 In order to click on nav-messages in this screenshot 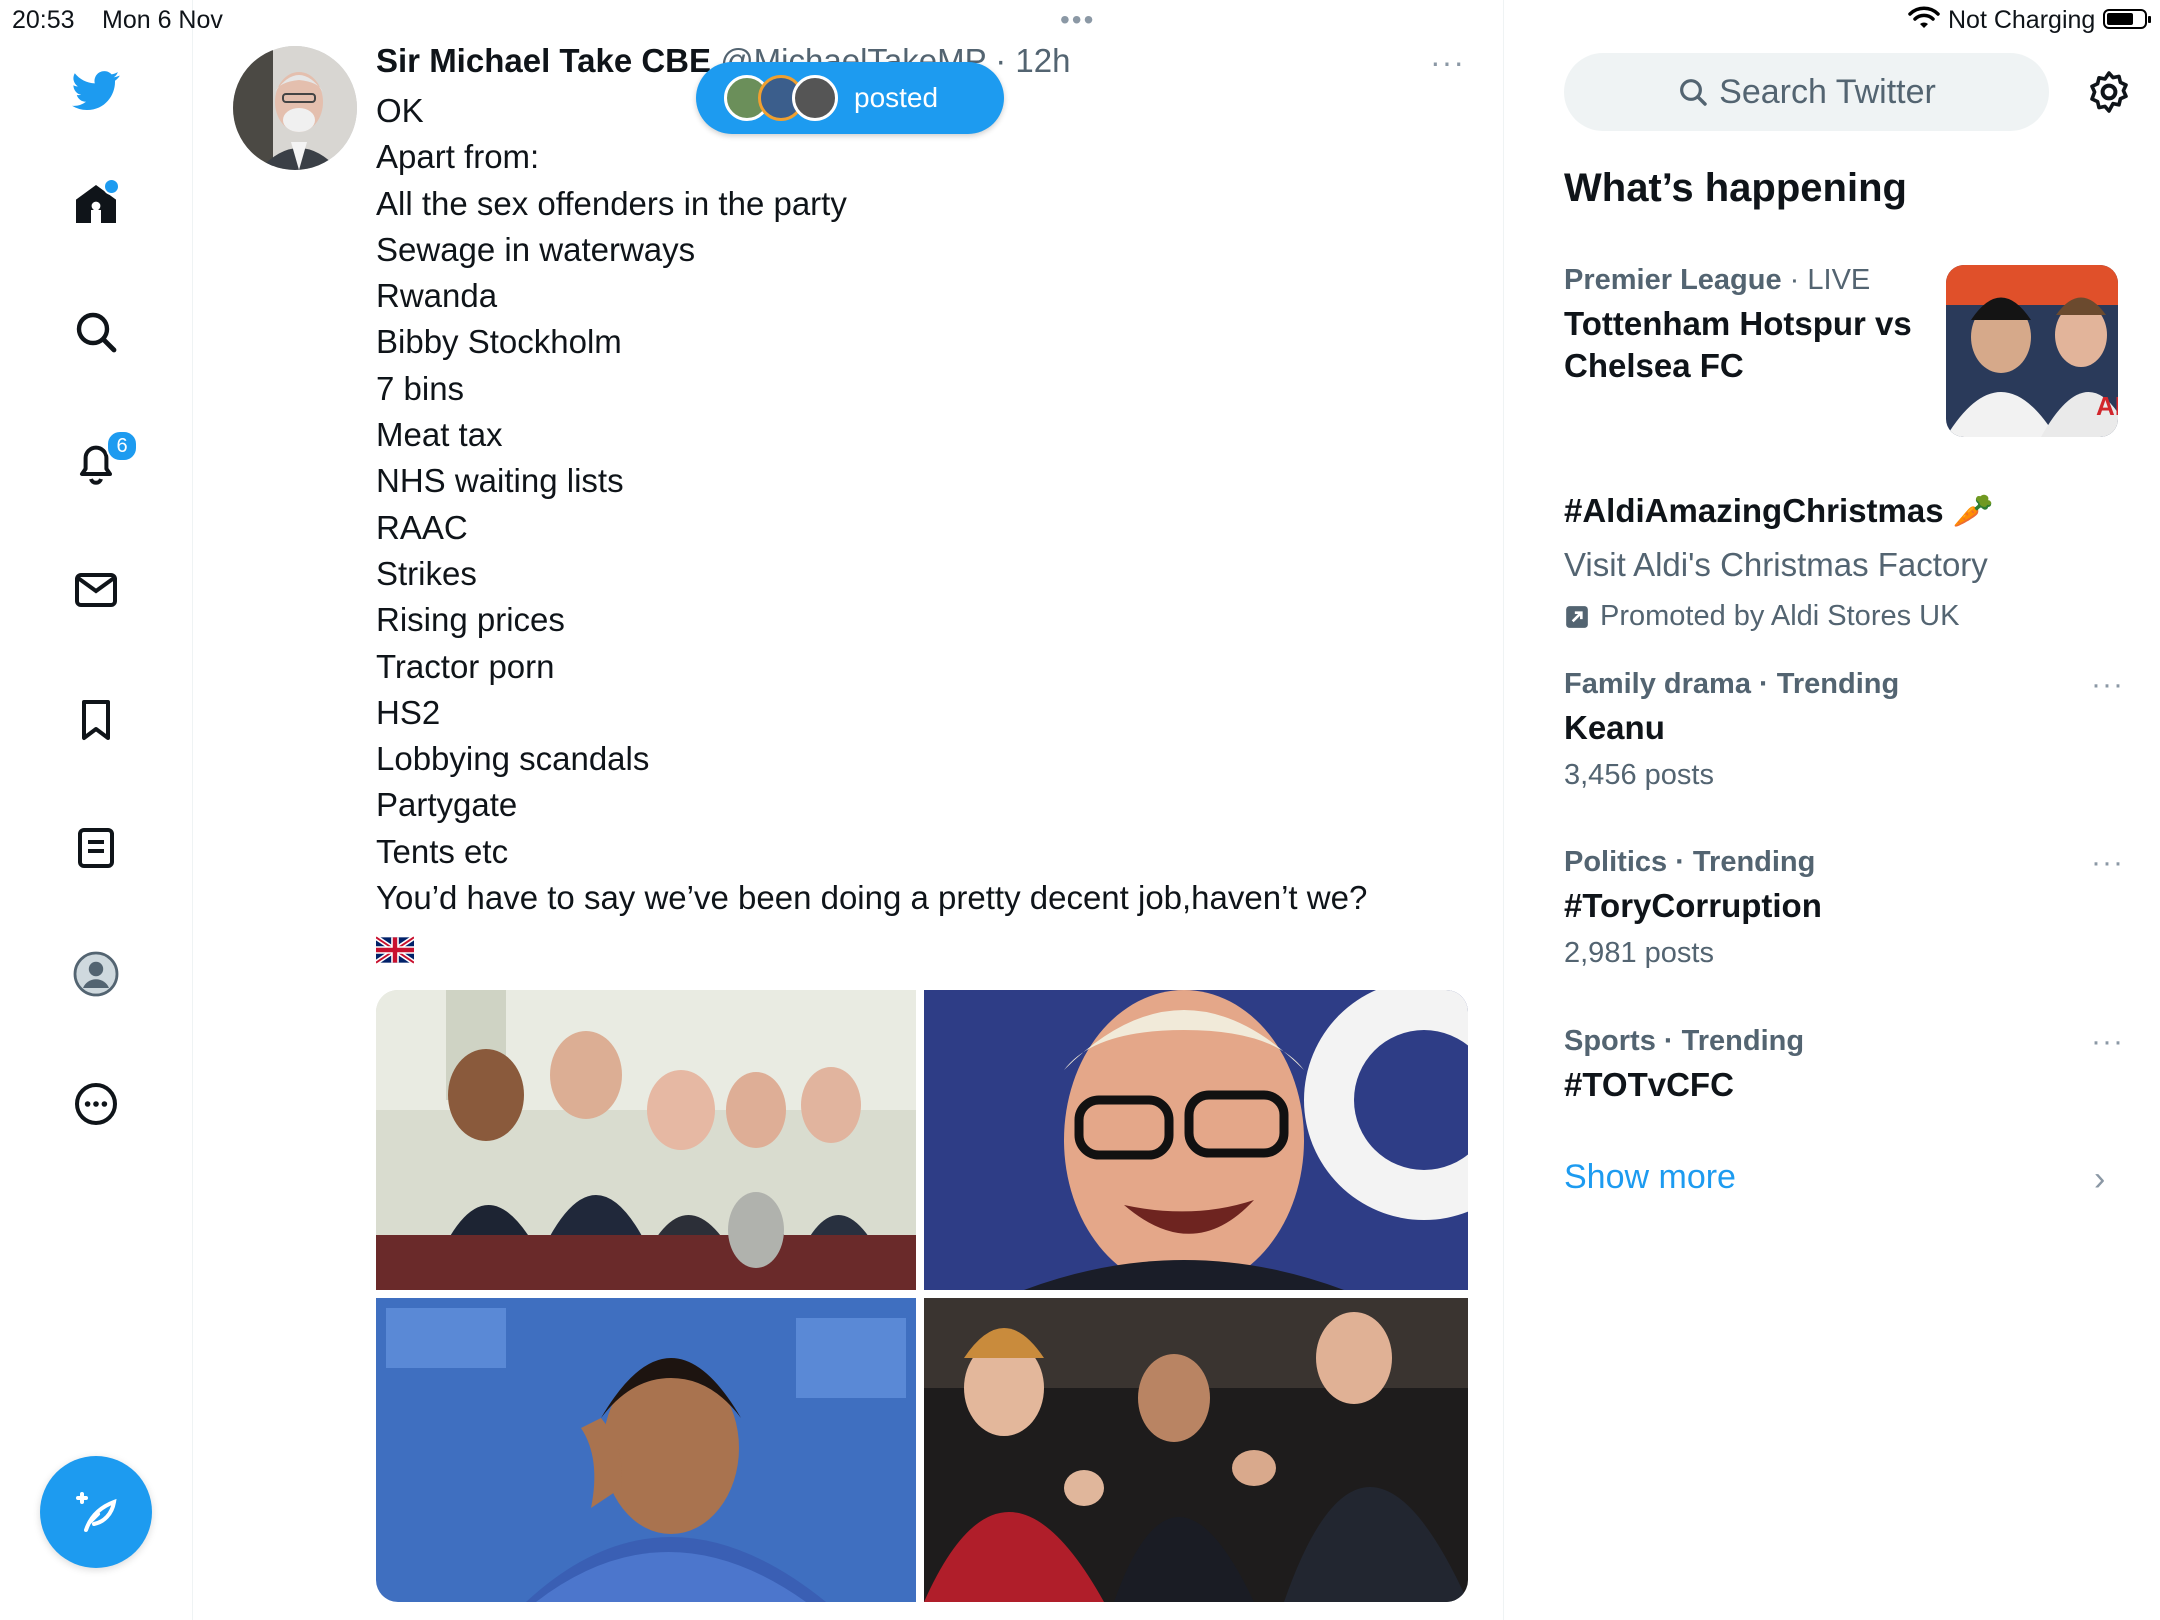, I will do `click(96, 590)`.